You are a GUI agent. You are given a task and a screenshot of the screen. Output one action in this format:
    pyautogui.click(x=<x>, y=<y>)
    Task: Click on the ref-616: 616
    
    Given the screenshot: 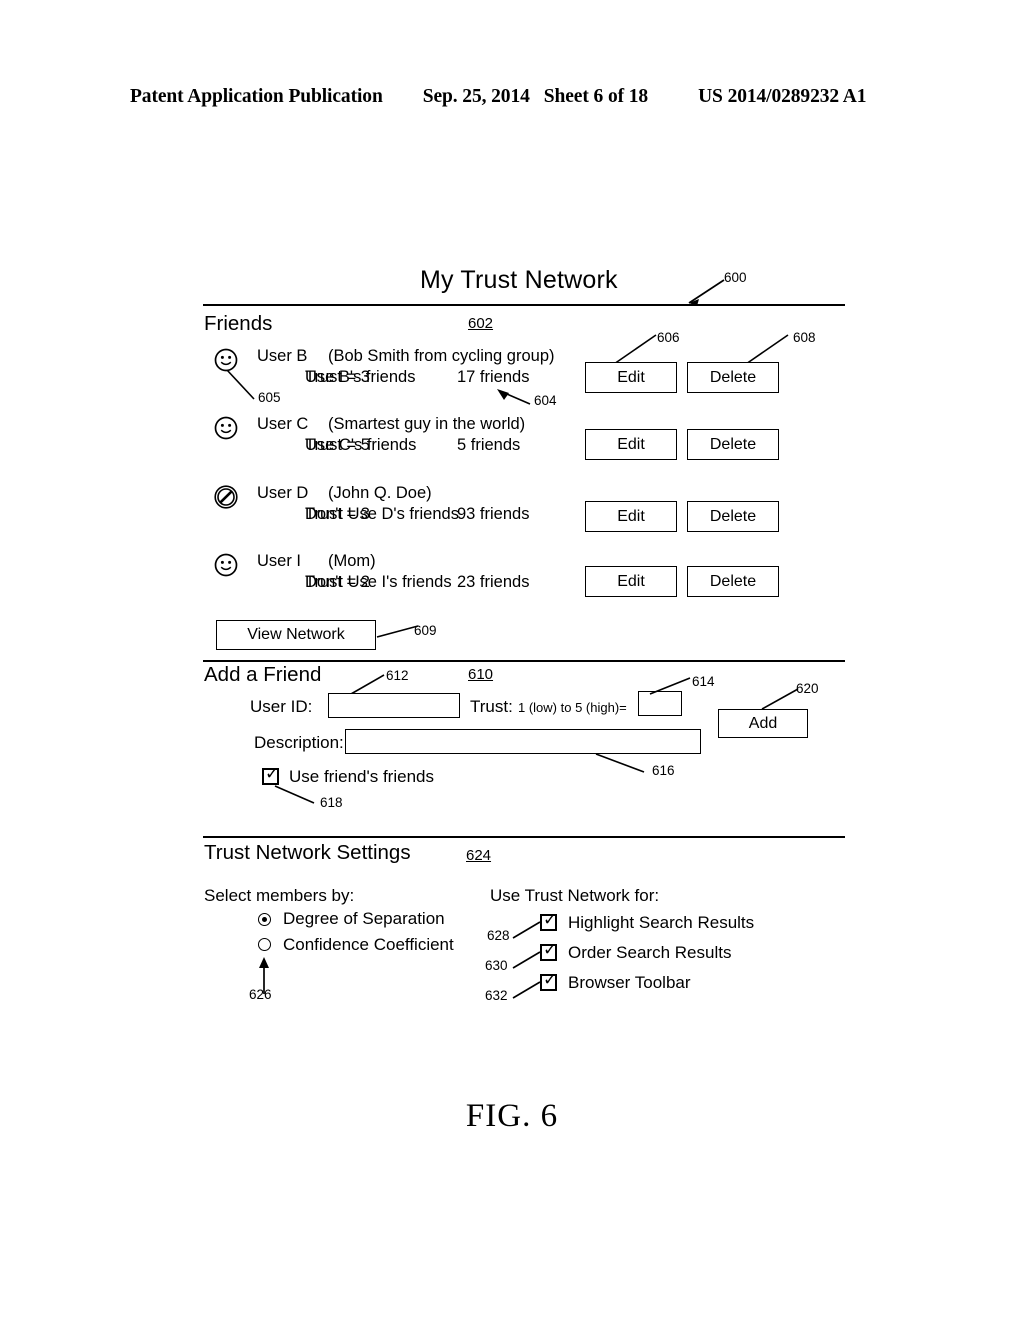 What is the action you would take?
    pyautogui.click(x=663, y=770)
    